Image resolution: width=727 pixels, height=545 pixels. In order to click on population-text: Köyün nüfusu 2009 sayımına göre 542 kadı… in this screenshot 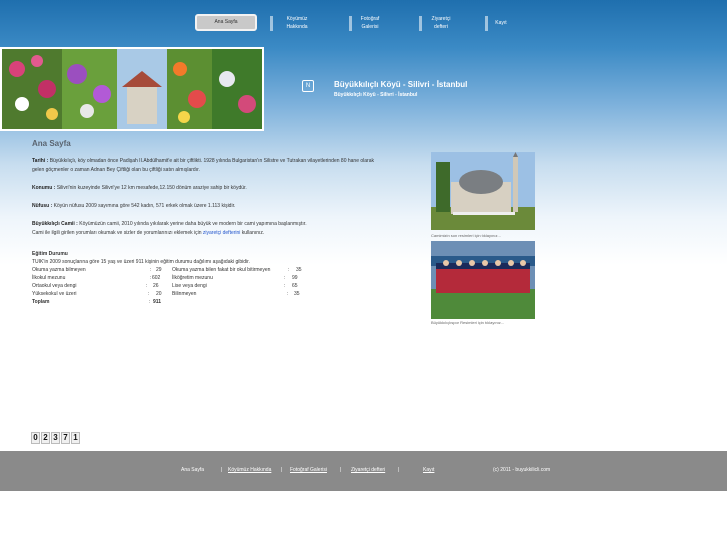, I will do `click(144, 206)`.